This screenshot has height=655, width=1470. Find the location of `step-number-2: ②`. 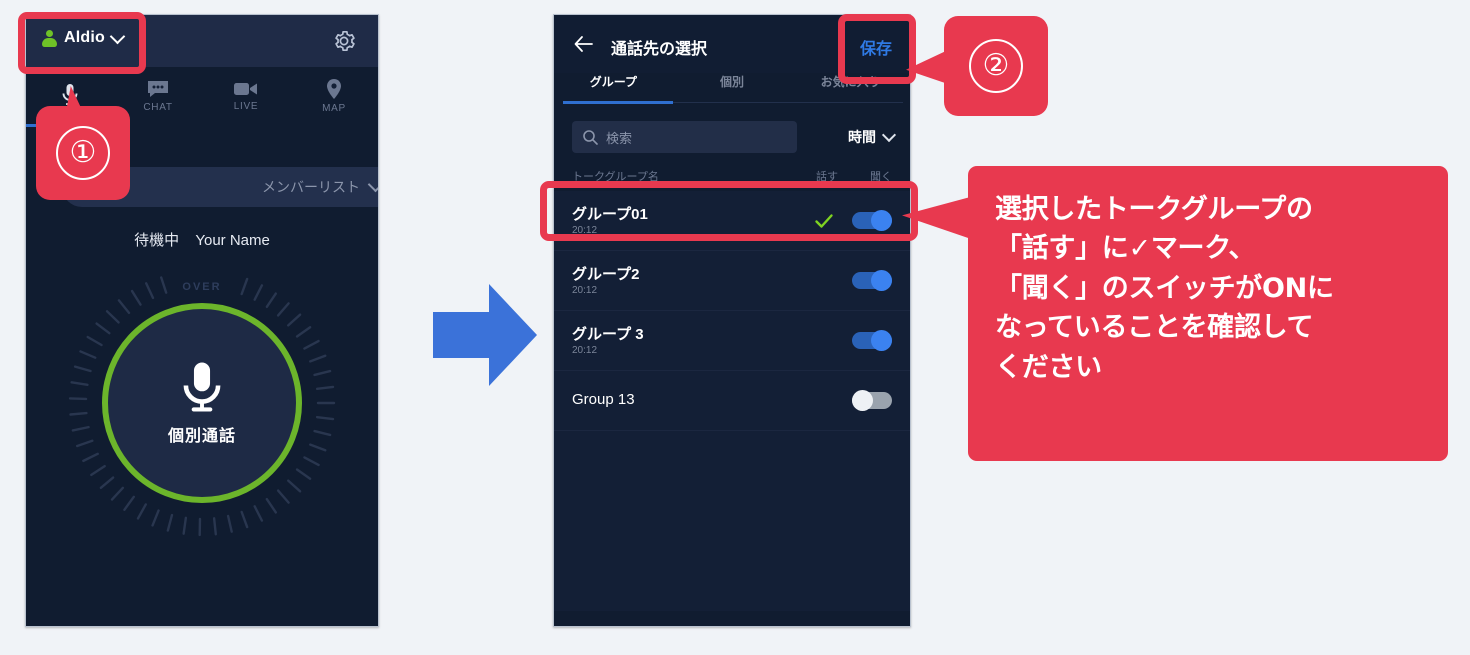

step-number-2: ② is located at coordinates (996, 66).